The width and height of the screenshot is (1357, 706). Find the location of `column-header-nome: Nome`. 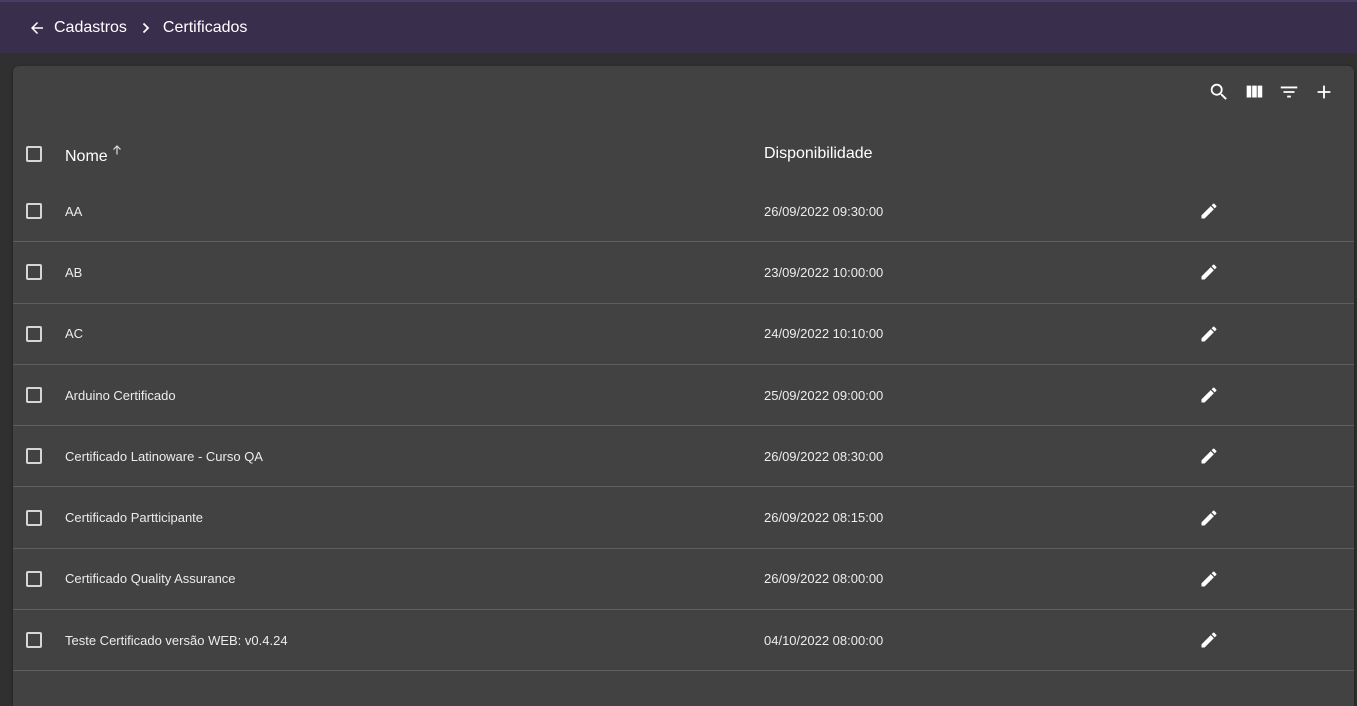

column-header-nome: Nome is located at coordinates (93, 154).